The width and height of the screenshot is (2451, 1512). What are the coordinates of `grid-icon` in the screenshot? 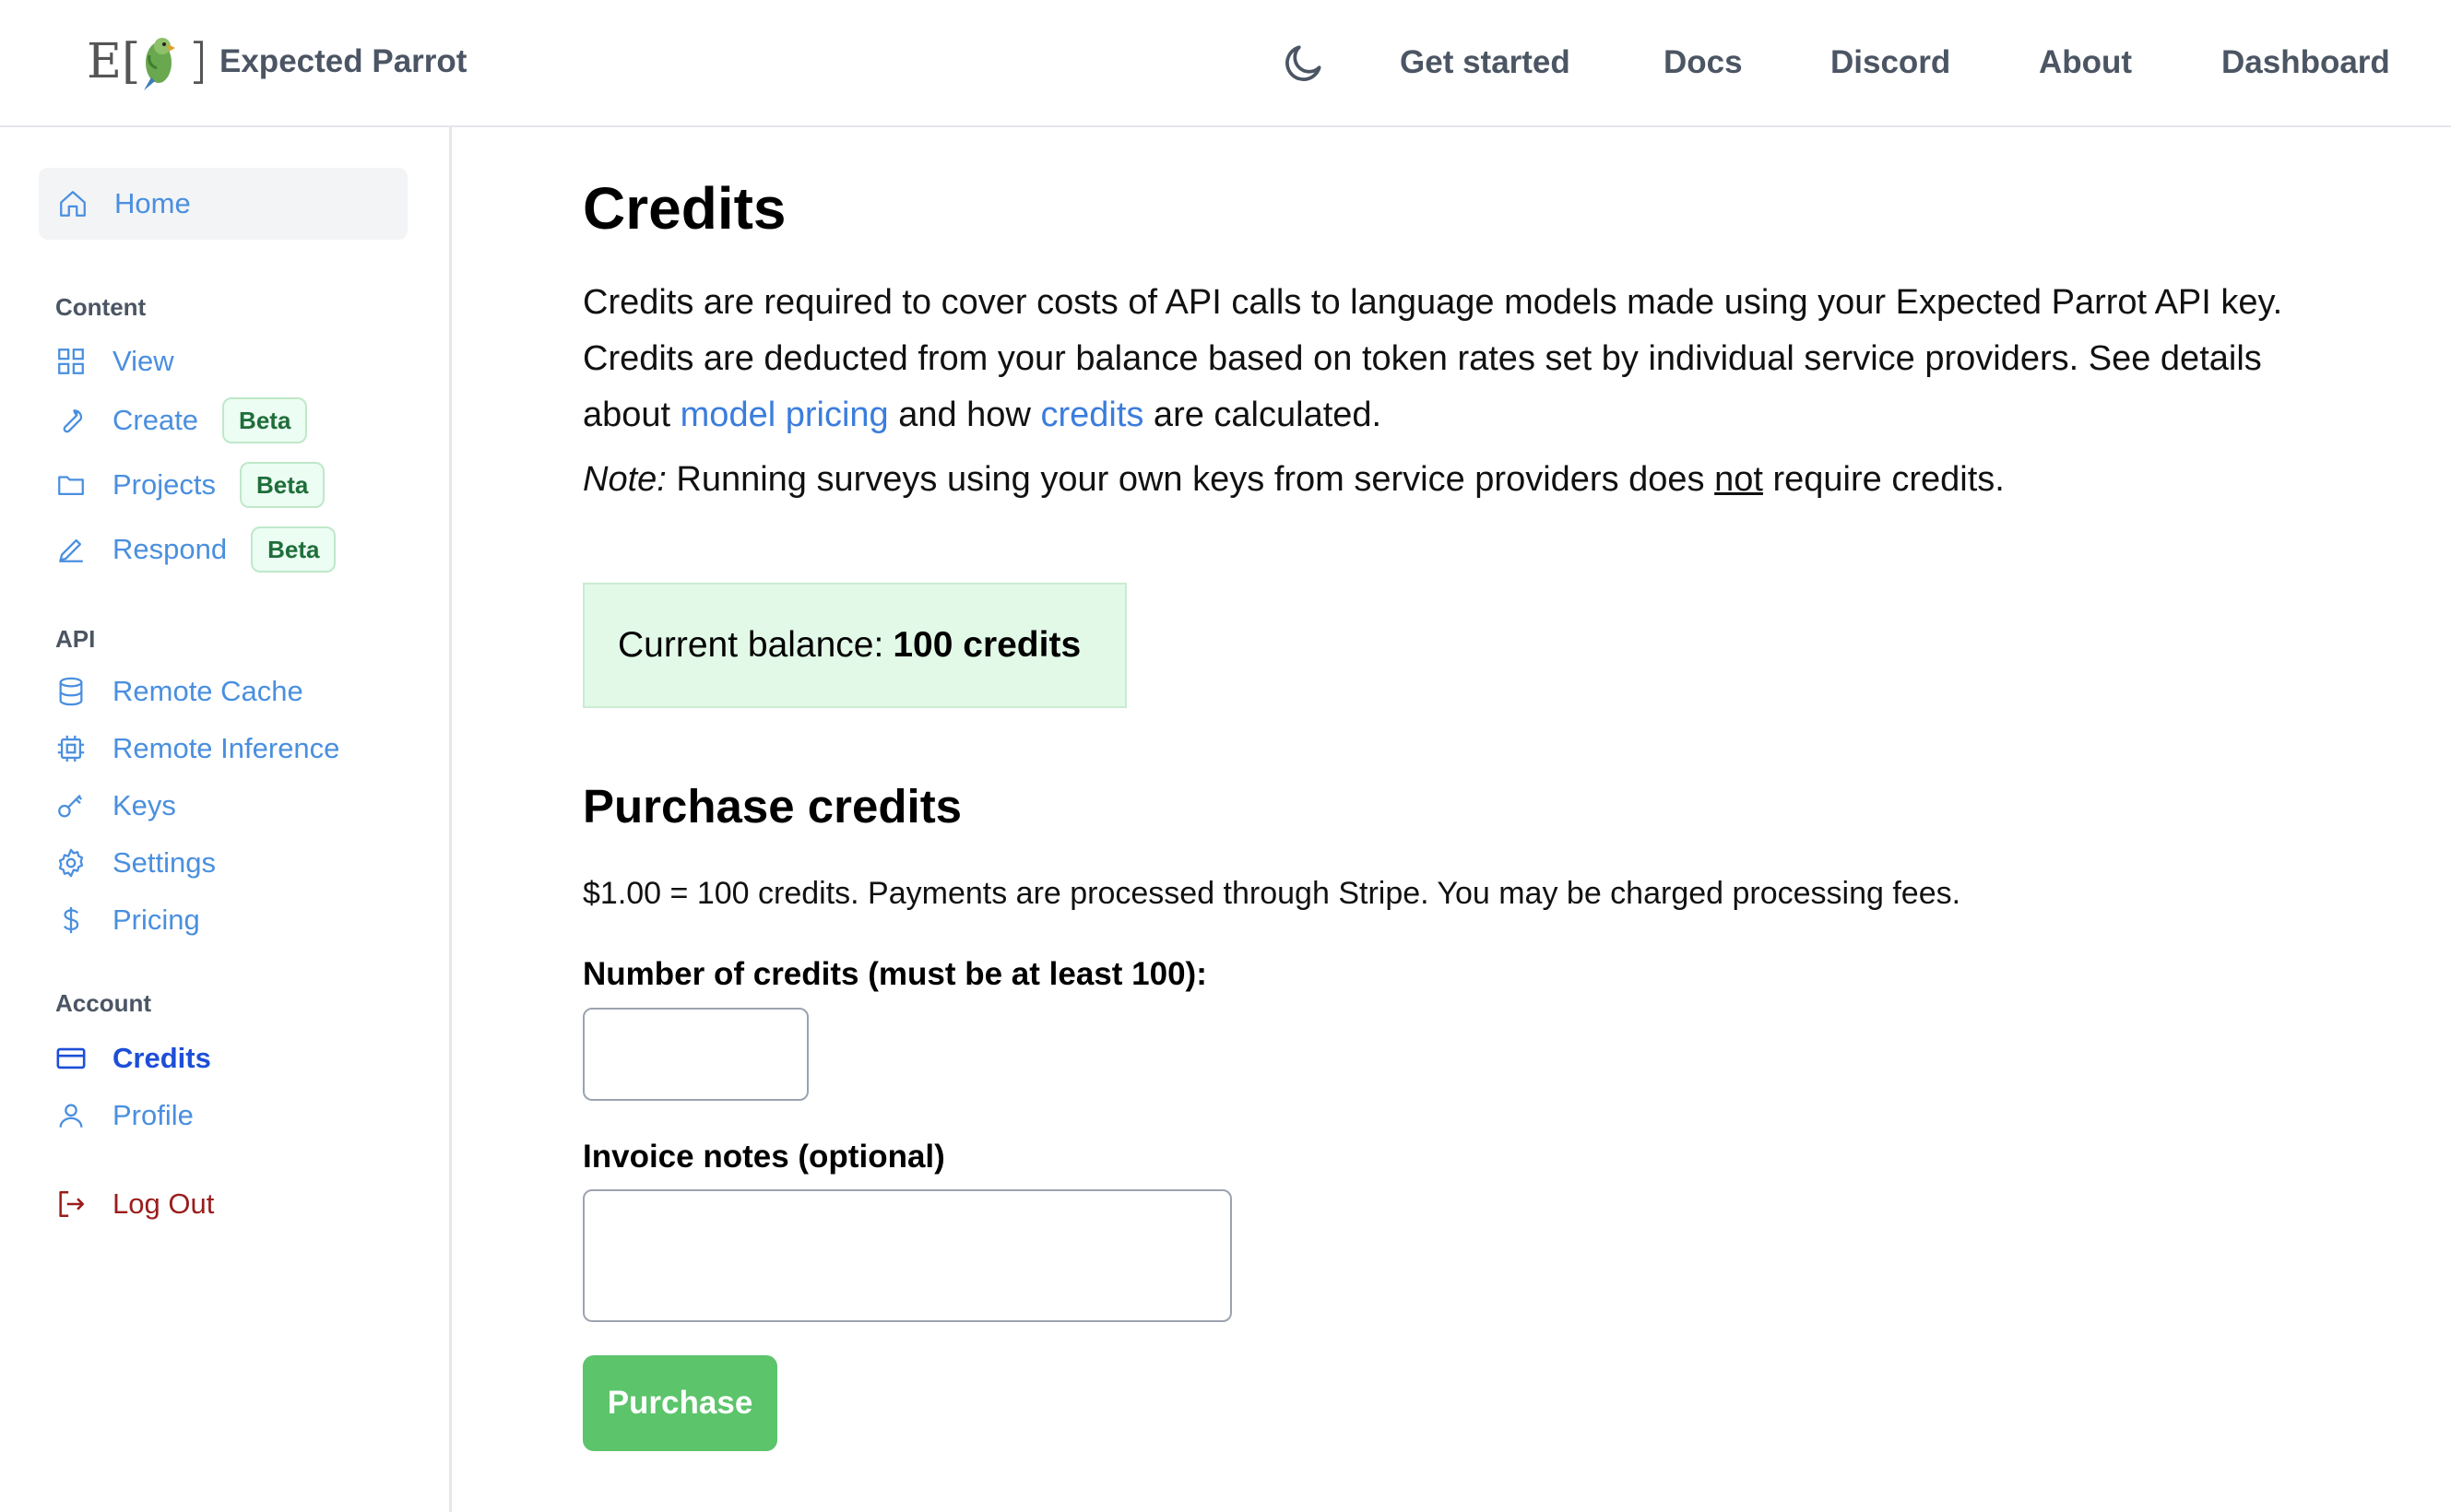 It's located at (71, 361).